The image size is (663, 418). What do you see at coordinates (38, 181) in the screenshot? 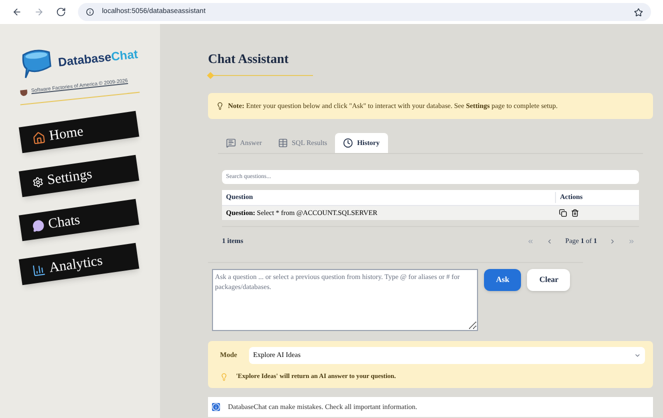
I see `settings-icon` at bounding box center [38, 181].